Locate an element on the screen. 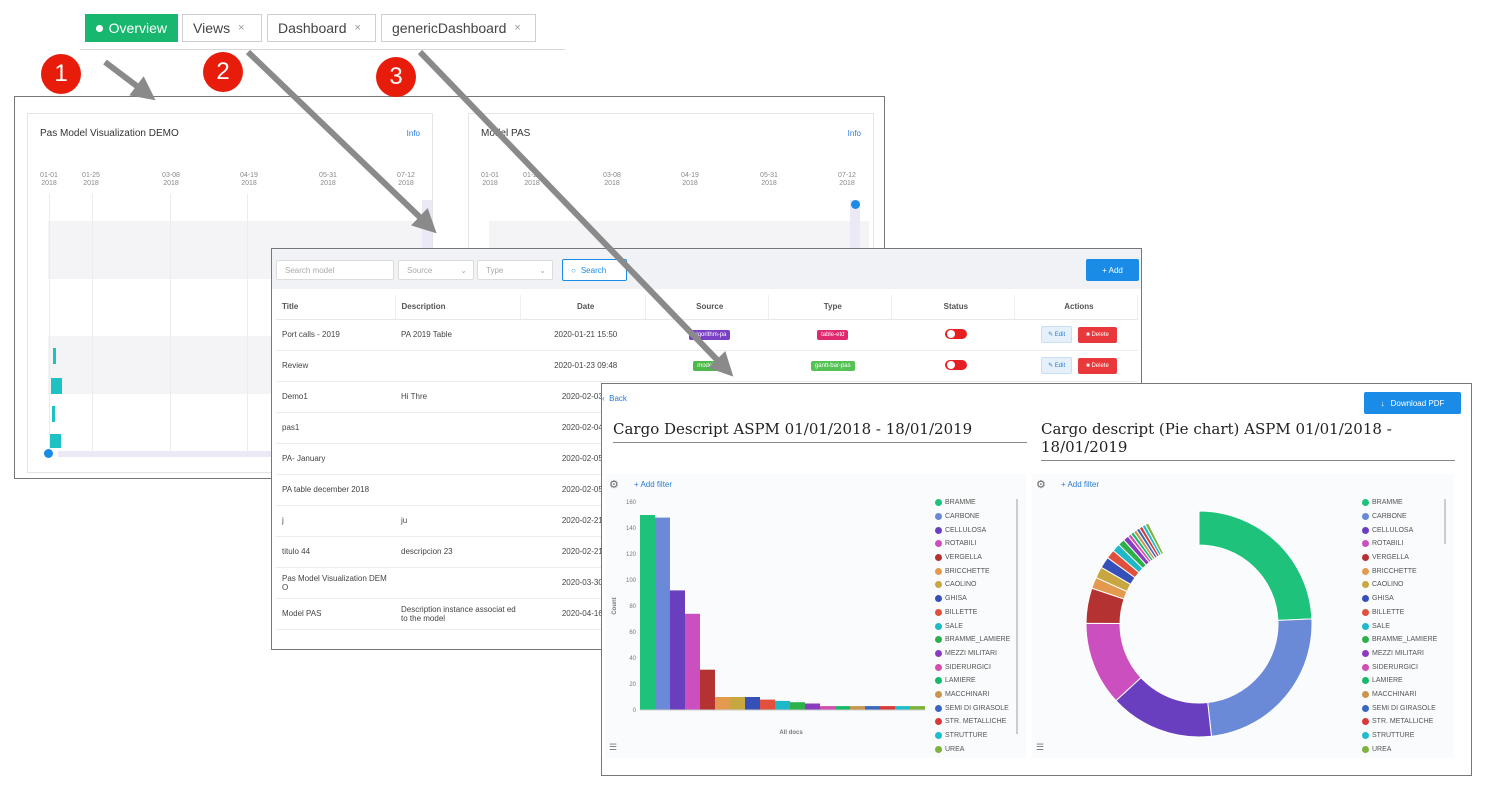  step-badge-3: 3 is located at coordinates (396, 77).